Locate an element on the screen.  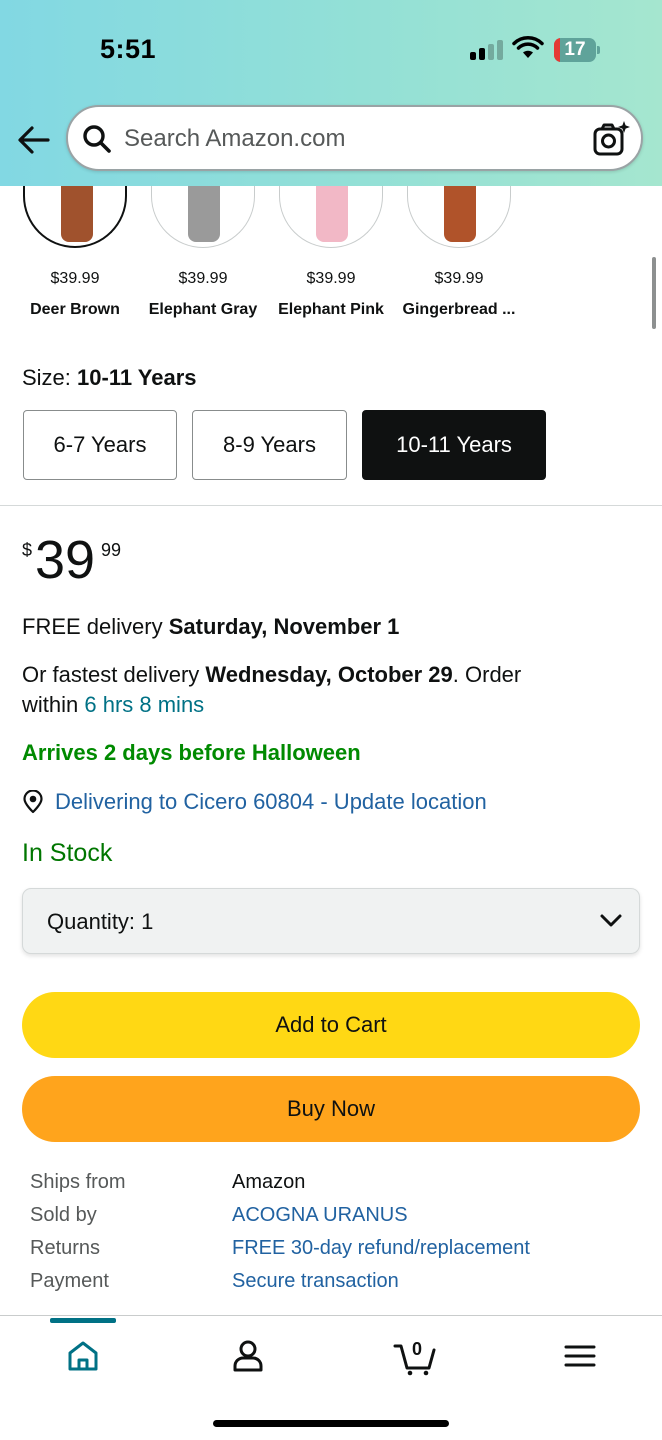
size-label: Size: 10-11 Years is located at coordinates (109, 378).